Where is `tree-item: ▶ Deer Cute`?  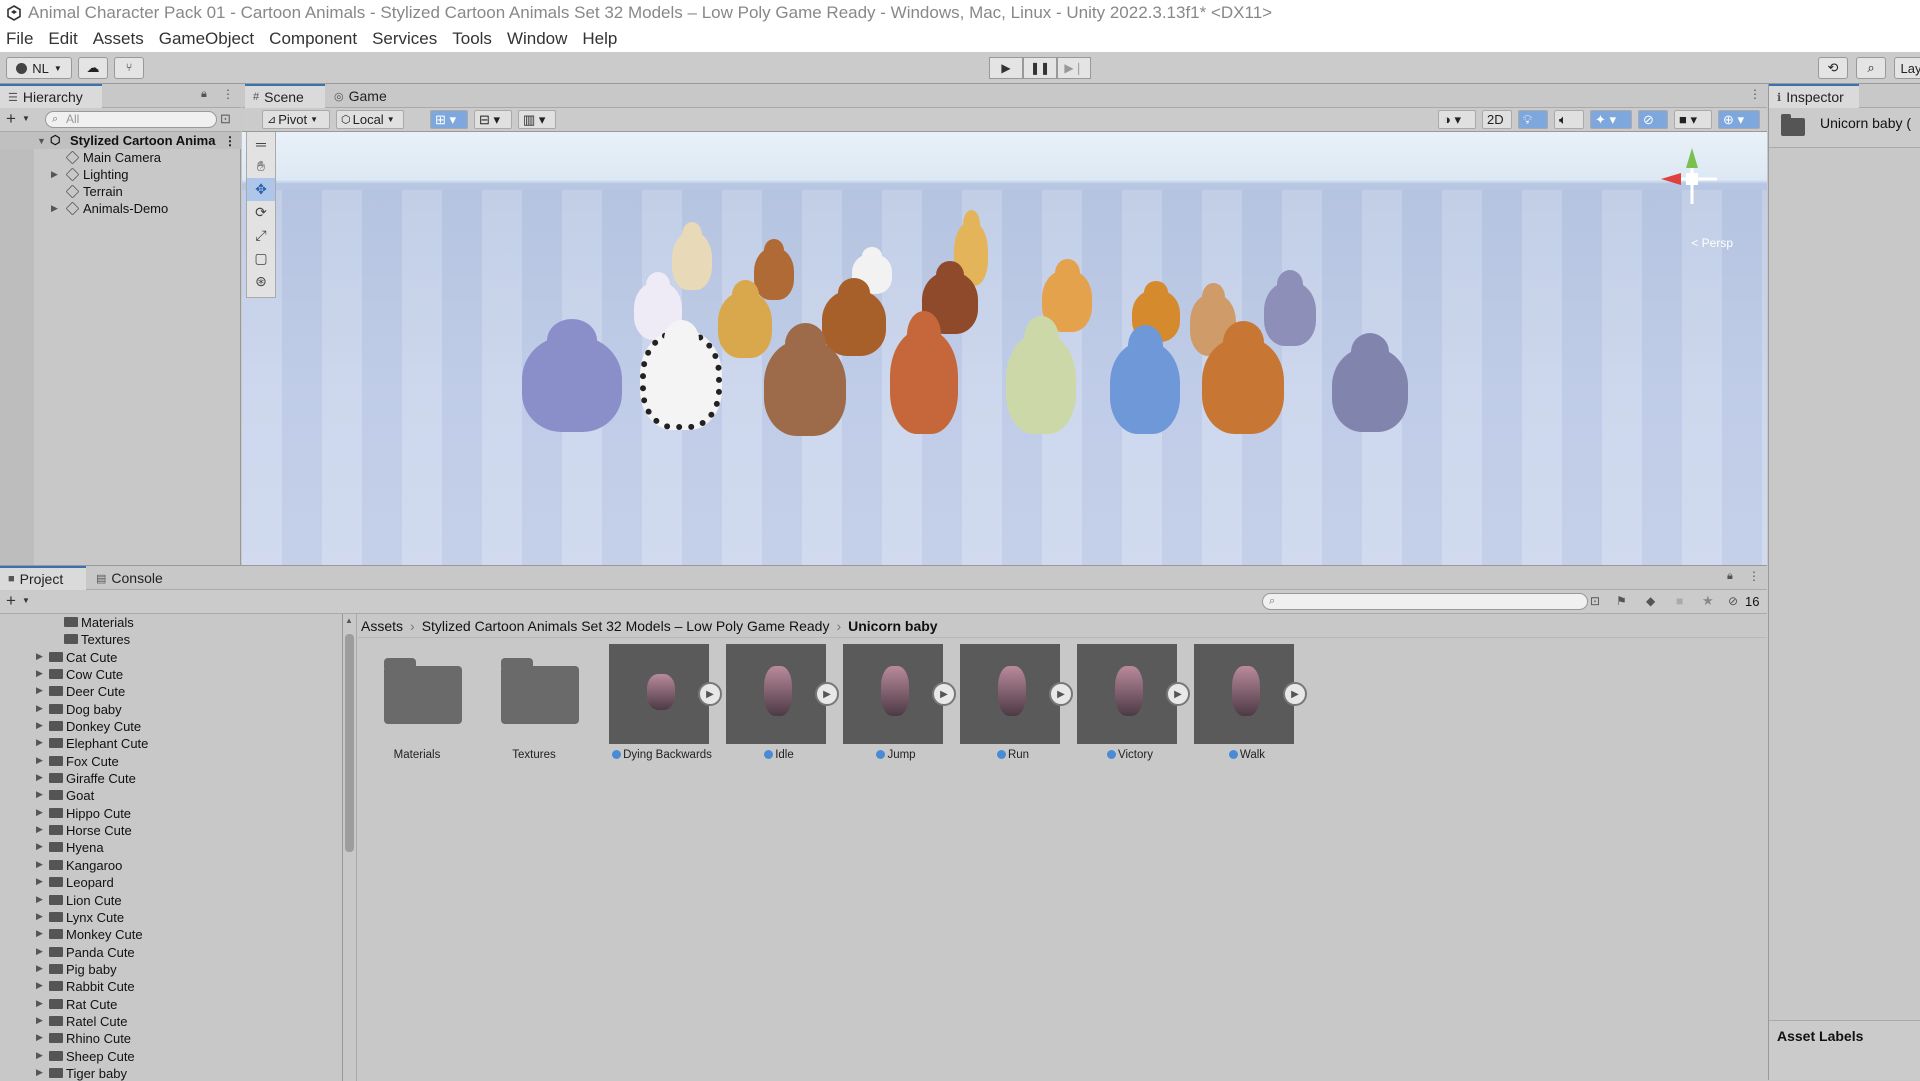
tree-item: ▶ Deer Cute is located at coordinates (171, 691).